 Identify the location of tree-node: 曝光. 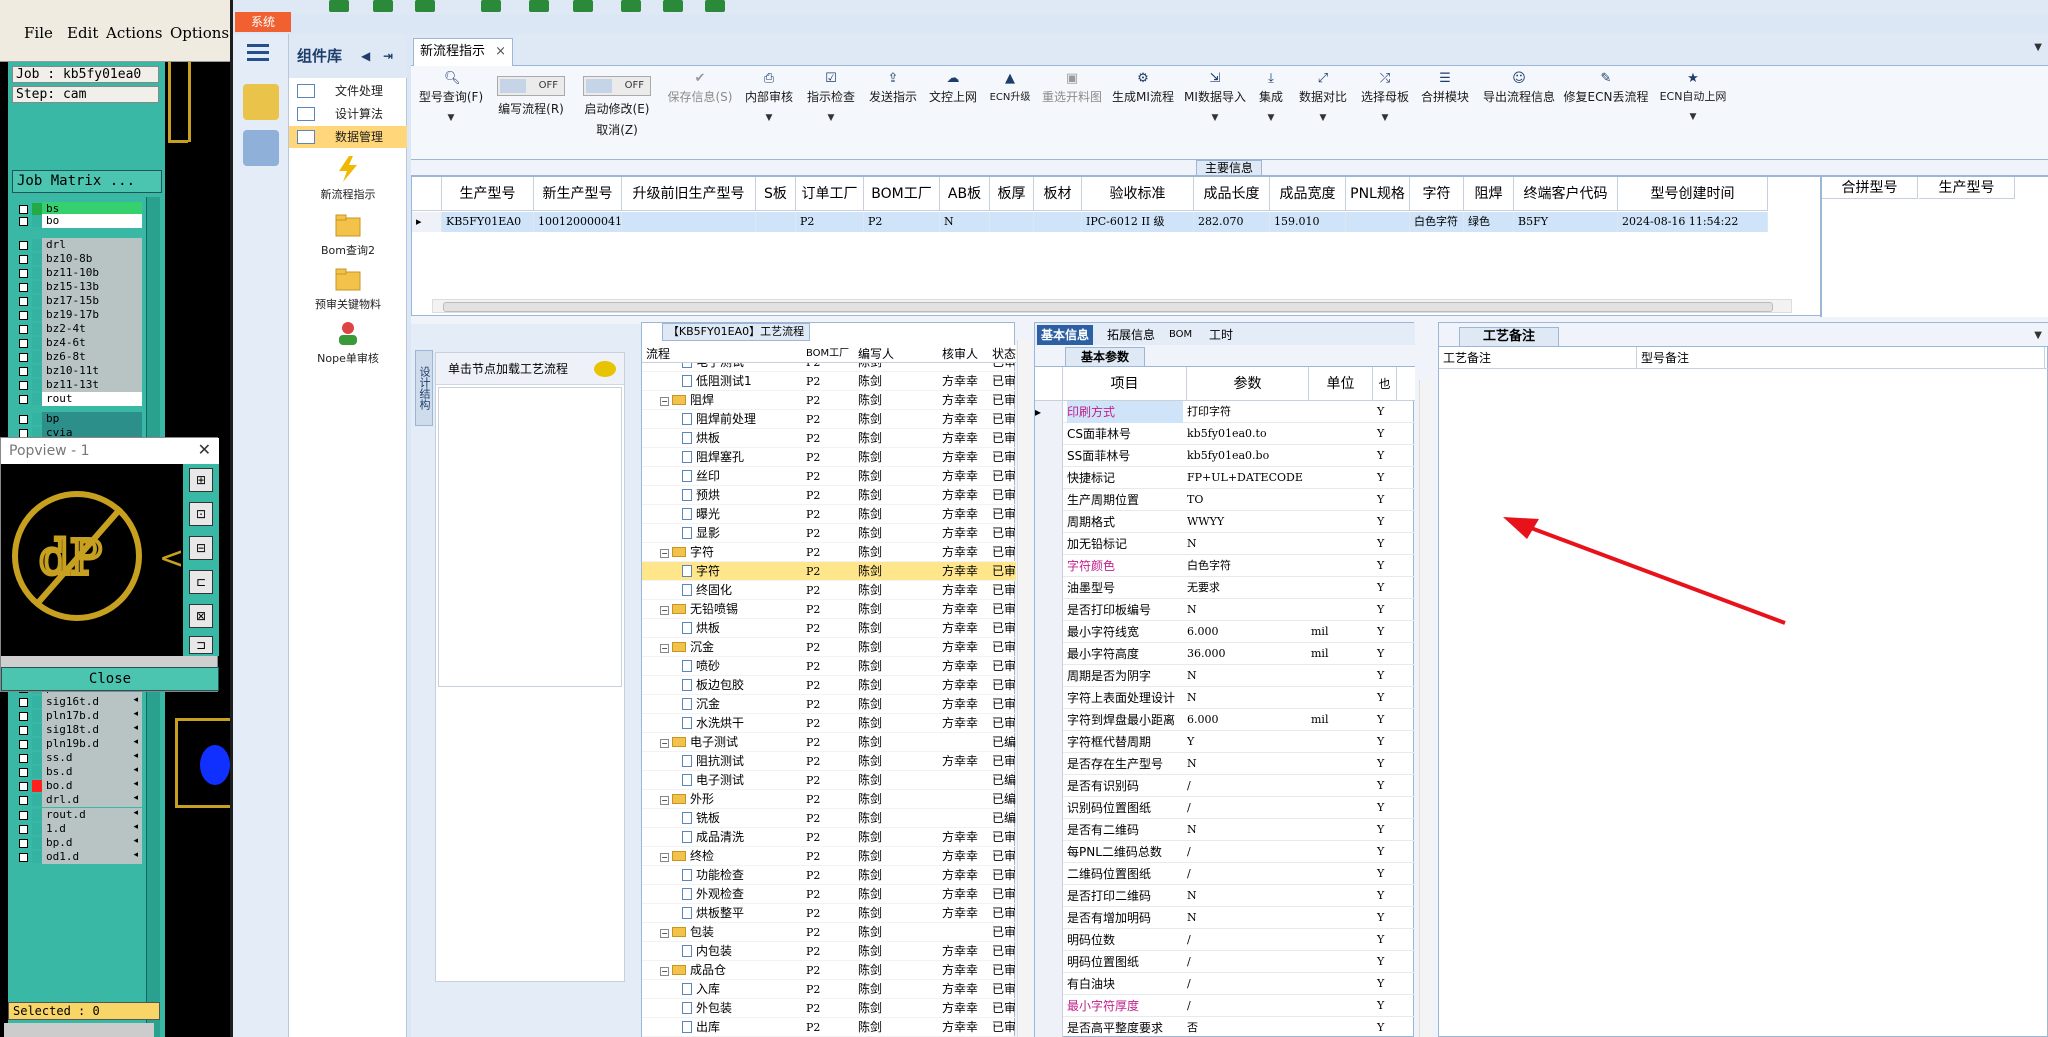
(701, 514).